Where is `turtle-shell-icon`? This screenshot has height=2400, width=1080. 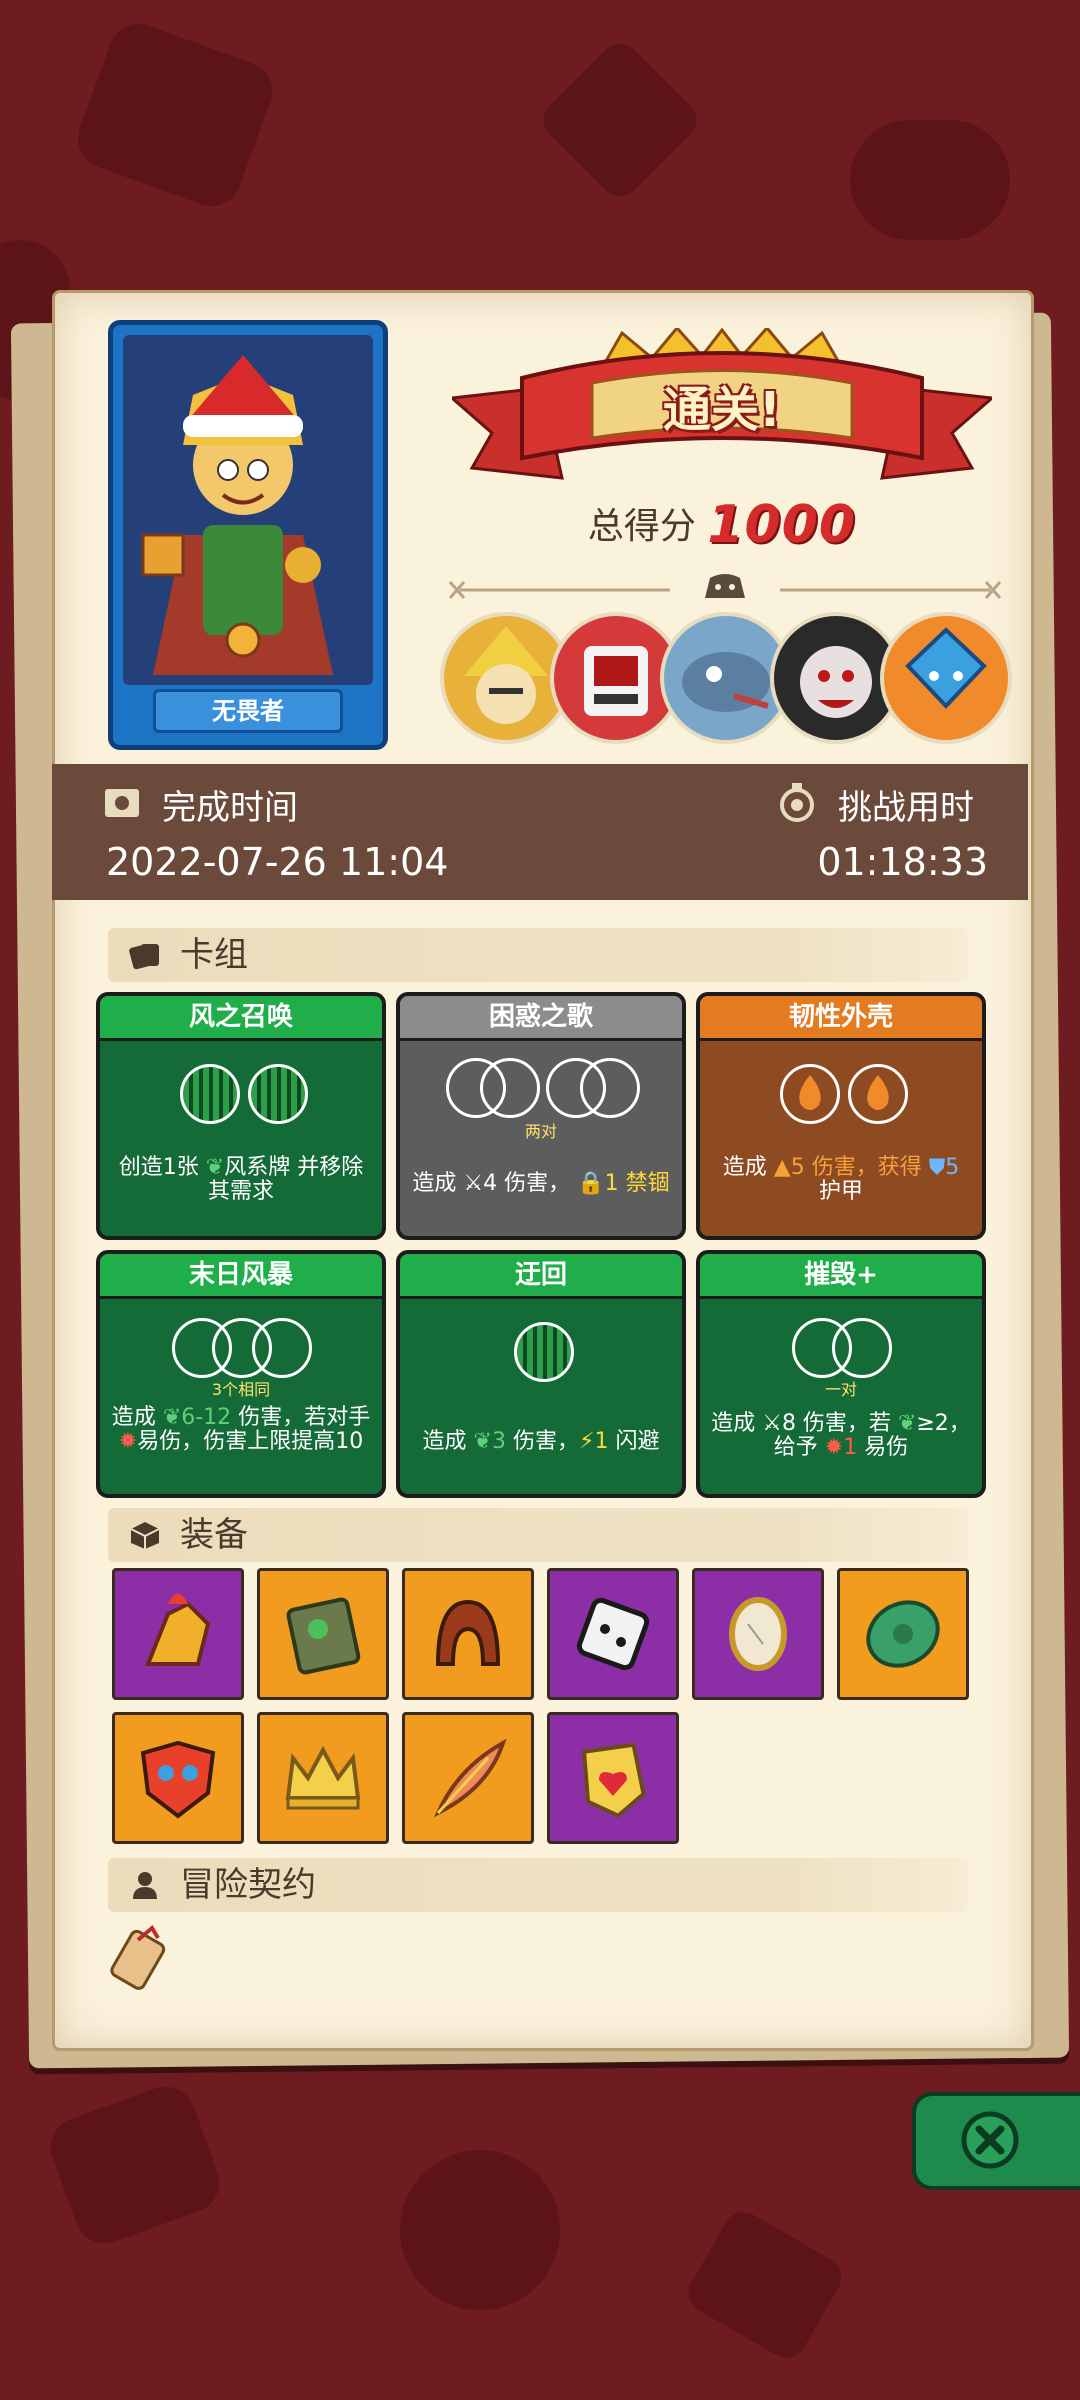 turtle-shell-icon is located at coordinates (903, 1634).